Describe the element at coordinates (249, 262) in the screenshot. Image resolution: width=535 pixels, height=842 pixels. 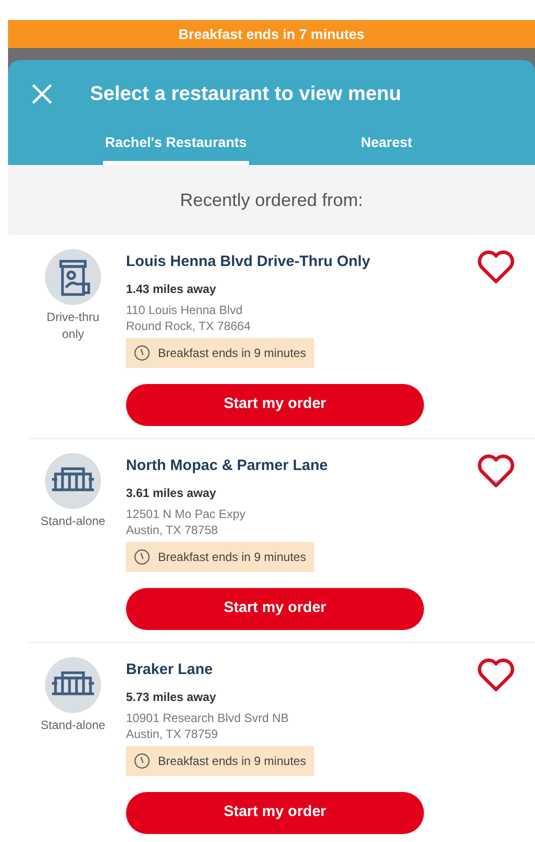
I see `restaurant-name: Louis Henna Blvd Drive-Thru Only` at that location.